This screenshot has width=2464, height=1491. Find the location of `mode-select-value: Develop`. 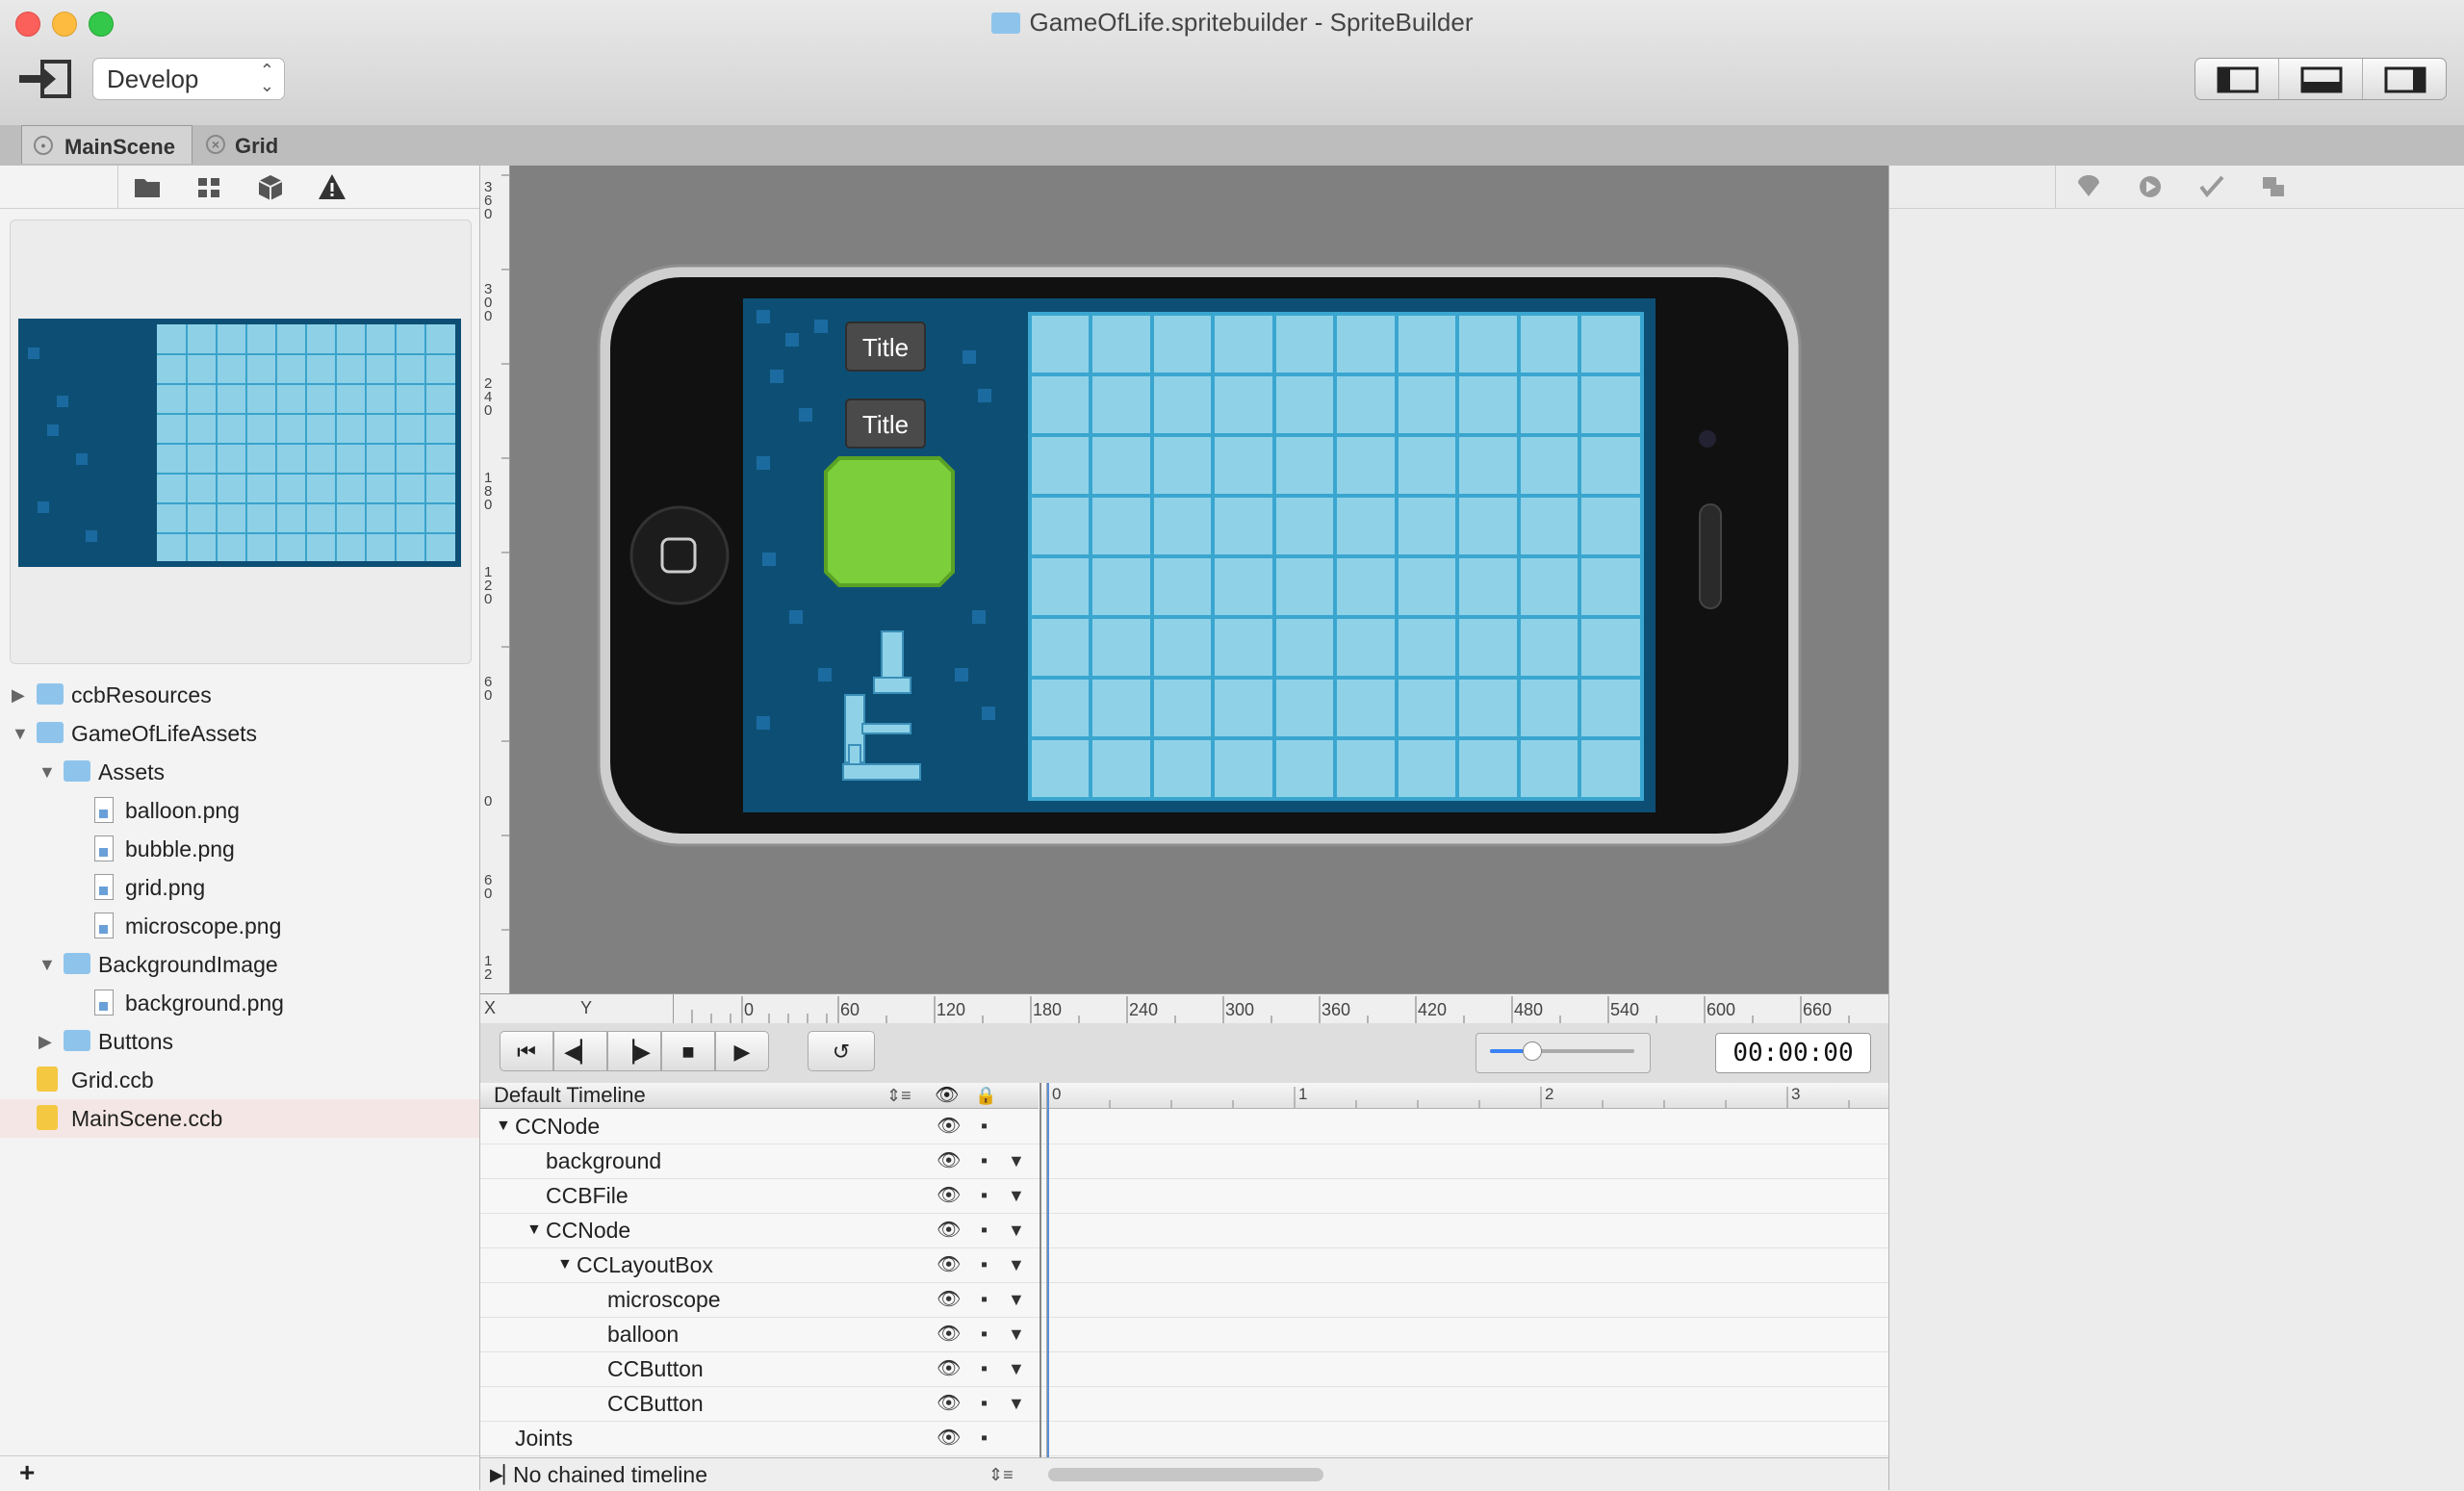

mode-select-value: Develop is located at coordinates (153, 78).